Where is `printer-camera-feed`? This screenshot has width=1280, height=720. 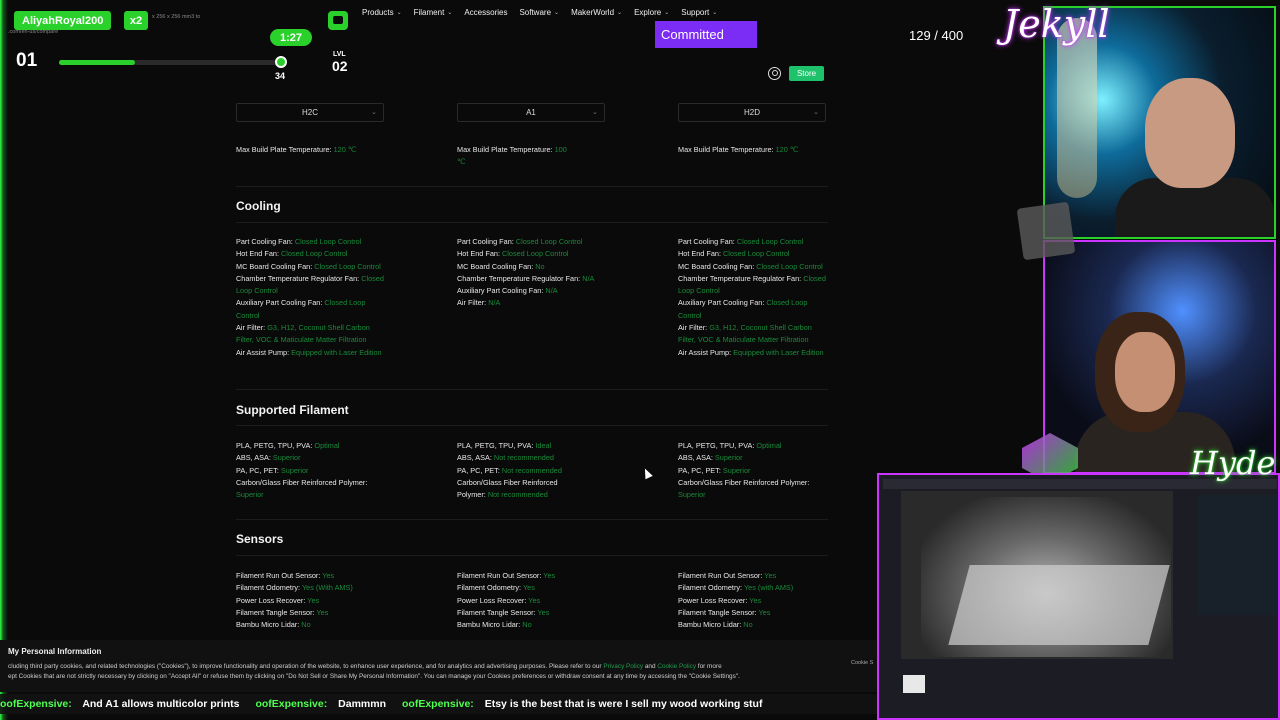
printer-camera-feed is located at coordinates (1078, 596).